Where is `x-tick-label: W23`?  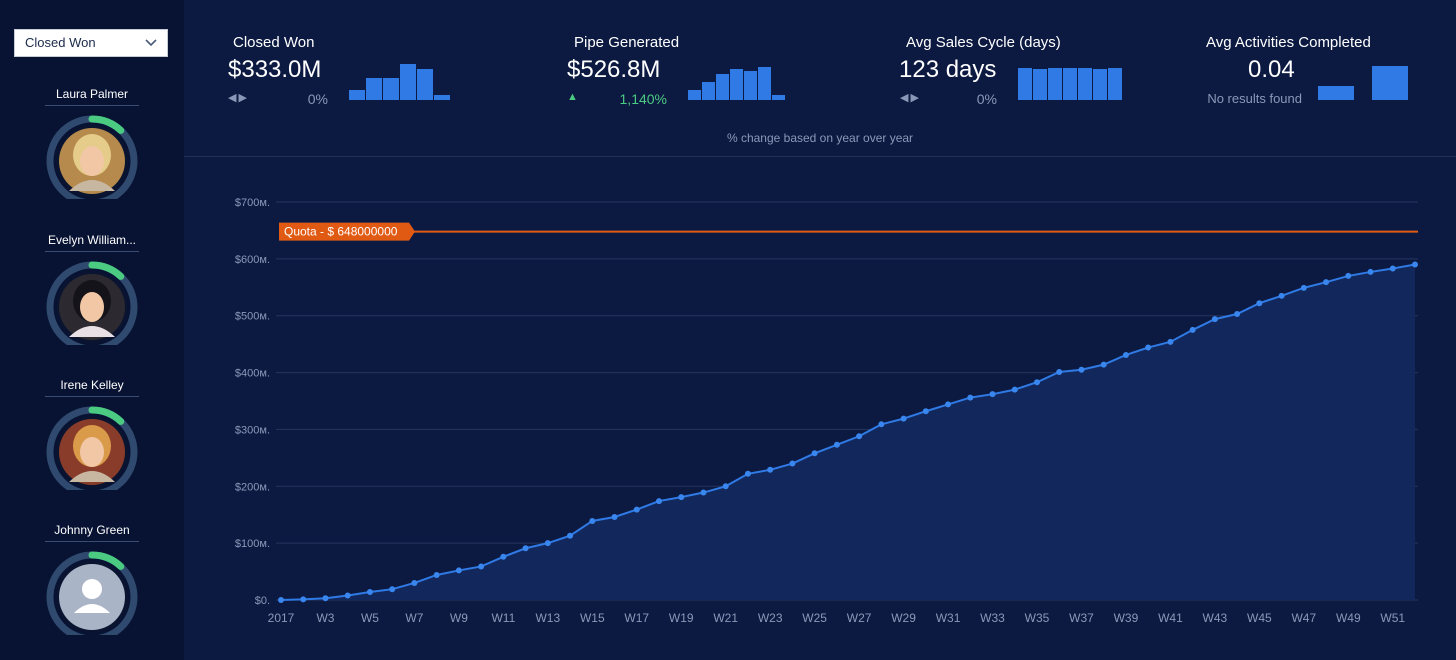 x-tick-label: W23 is located at coordinates (770, 618).